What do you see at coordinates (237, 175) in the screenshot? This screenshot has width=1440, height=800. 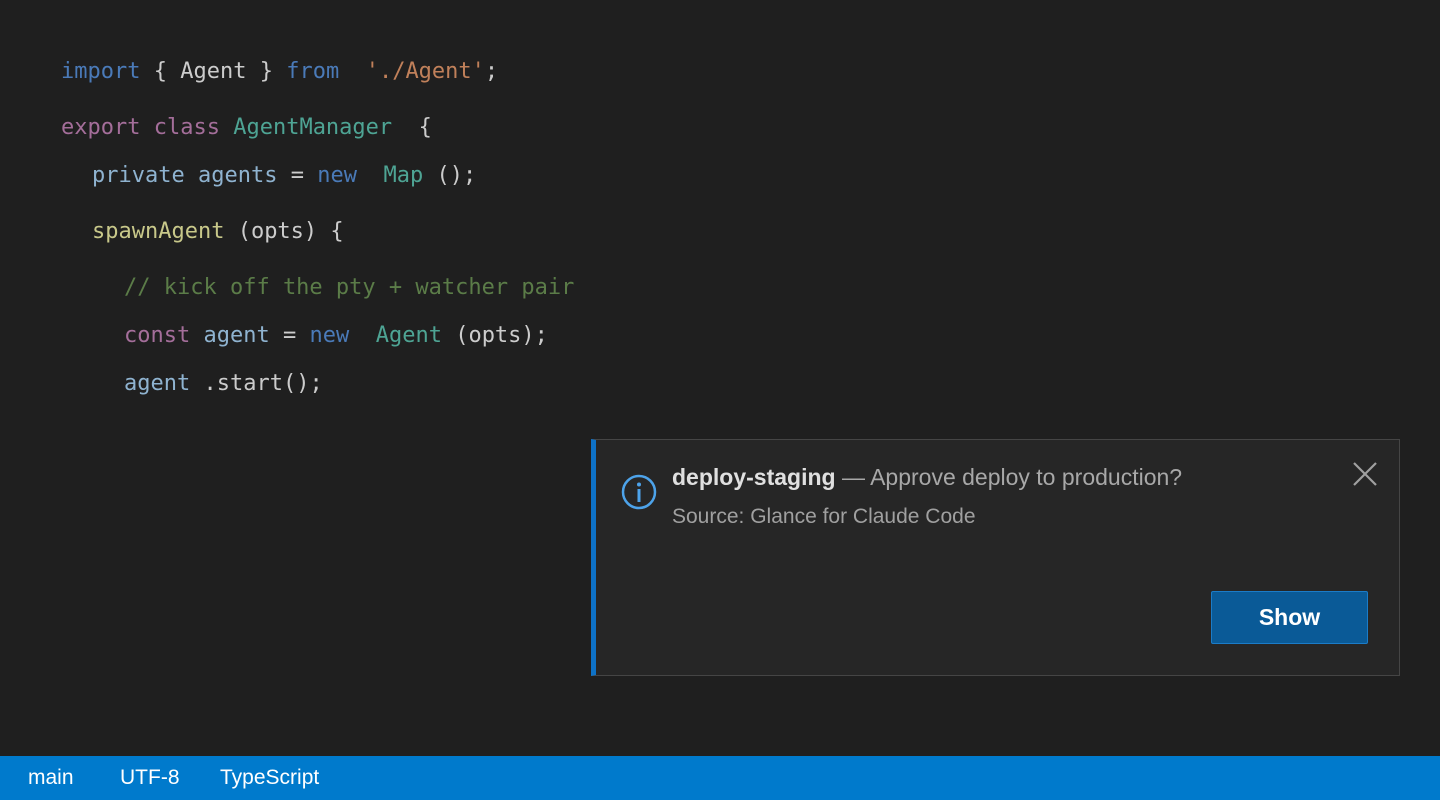 I see `code-token: agents` at bounding box center [237, 175].